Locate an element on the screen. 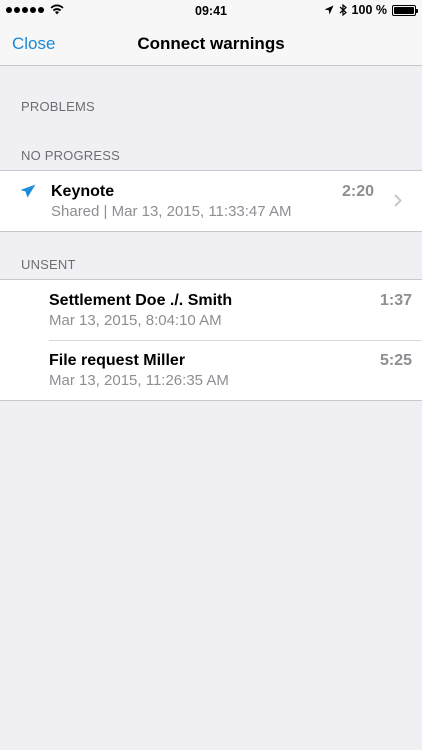 This screenshot has height=750, width=422. item-subtitle: Mar 13, 2015, 8:04:10 AM is located at coordinates (135, 320).